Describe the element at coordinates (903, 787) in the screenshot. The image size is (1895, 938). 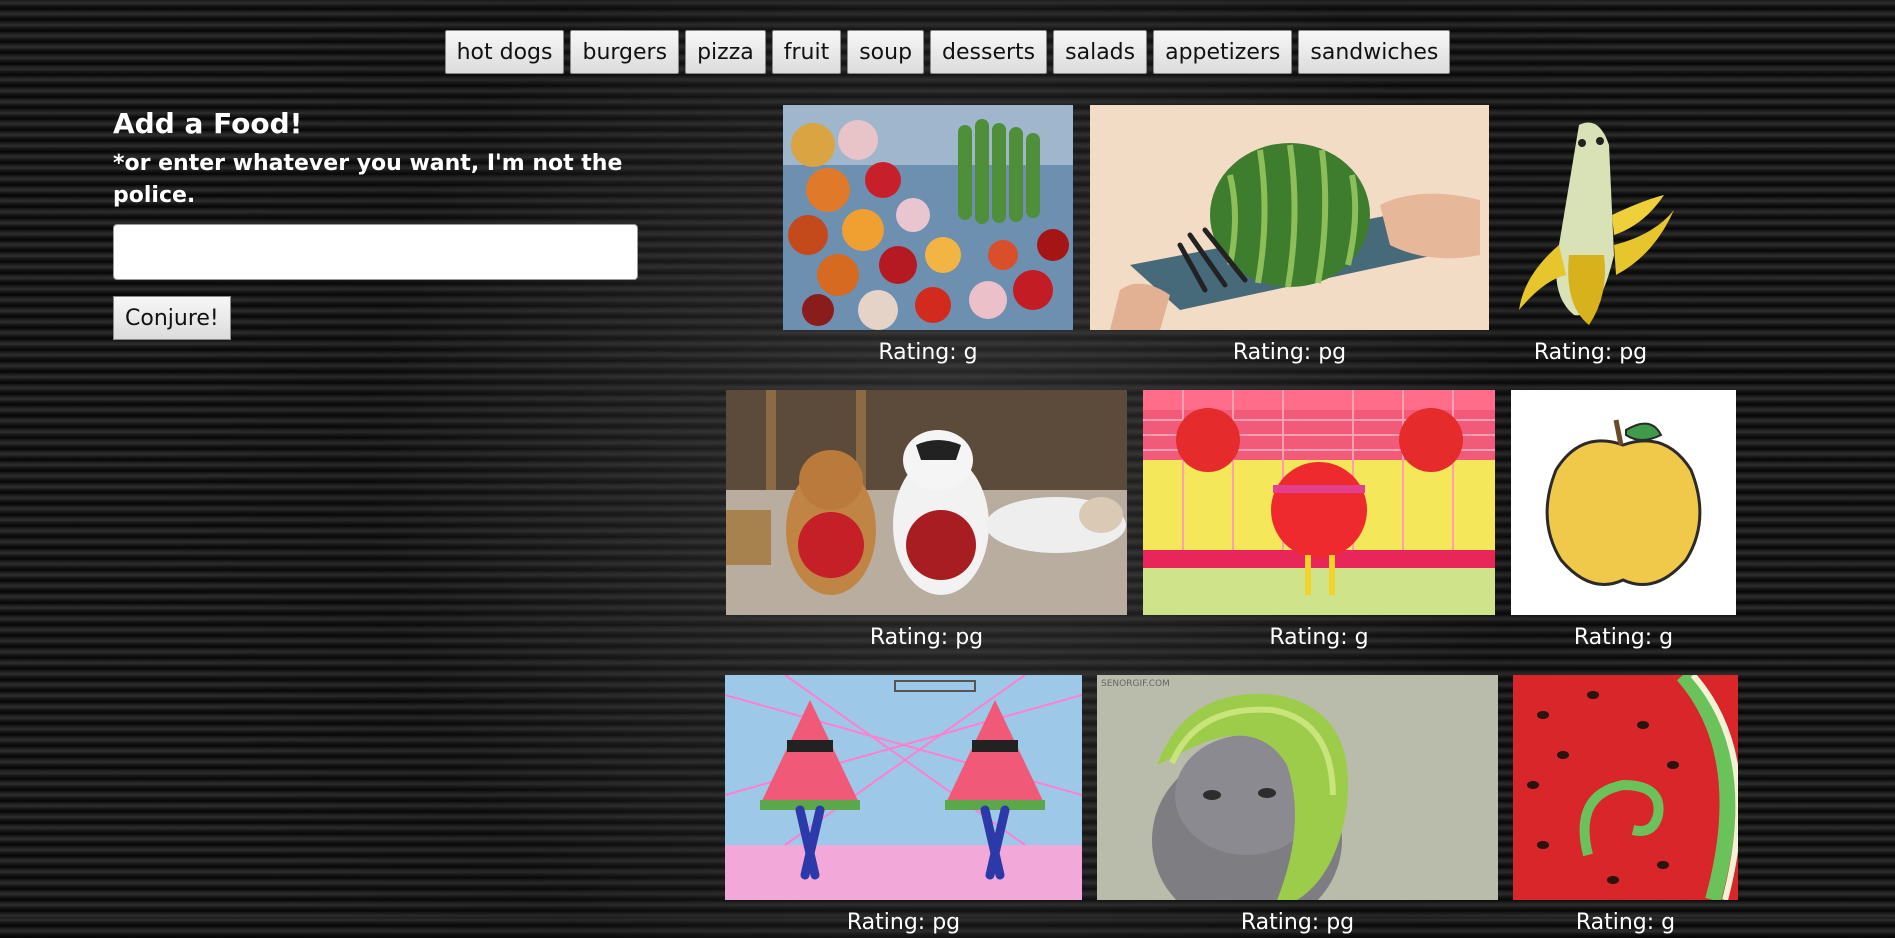
I see `gif-image-dancing-watermelons` at that location.